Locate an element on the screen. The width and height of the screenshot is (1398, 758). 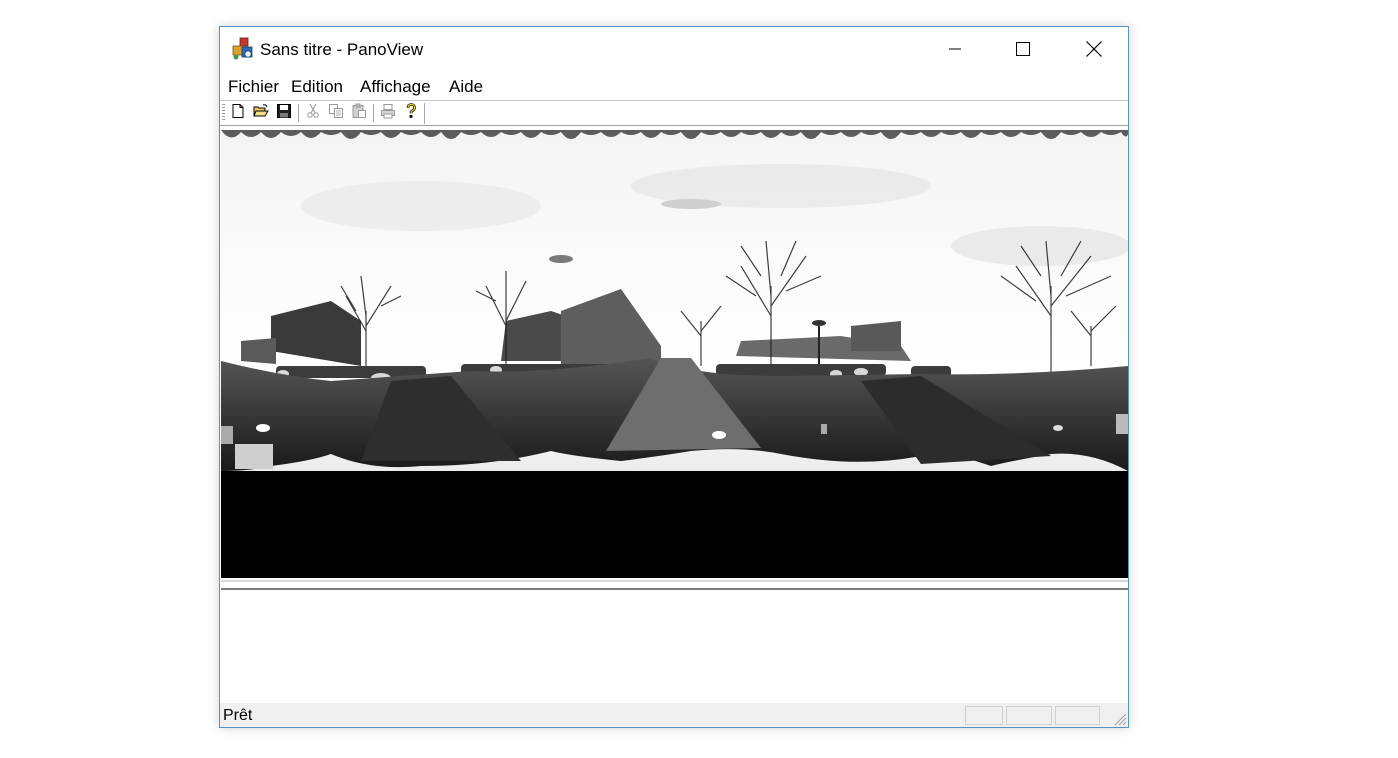
title-bar: Sans titre - PanoView is located at coordinates (674, 50).